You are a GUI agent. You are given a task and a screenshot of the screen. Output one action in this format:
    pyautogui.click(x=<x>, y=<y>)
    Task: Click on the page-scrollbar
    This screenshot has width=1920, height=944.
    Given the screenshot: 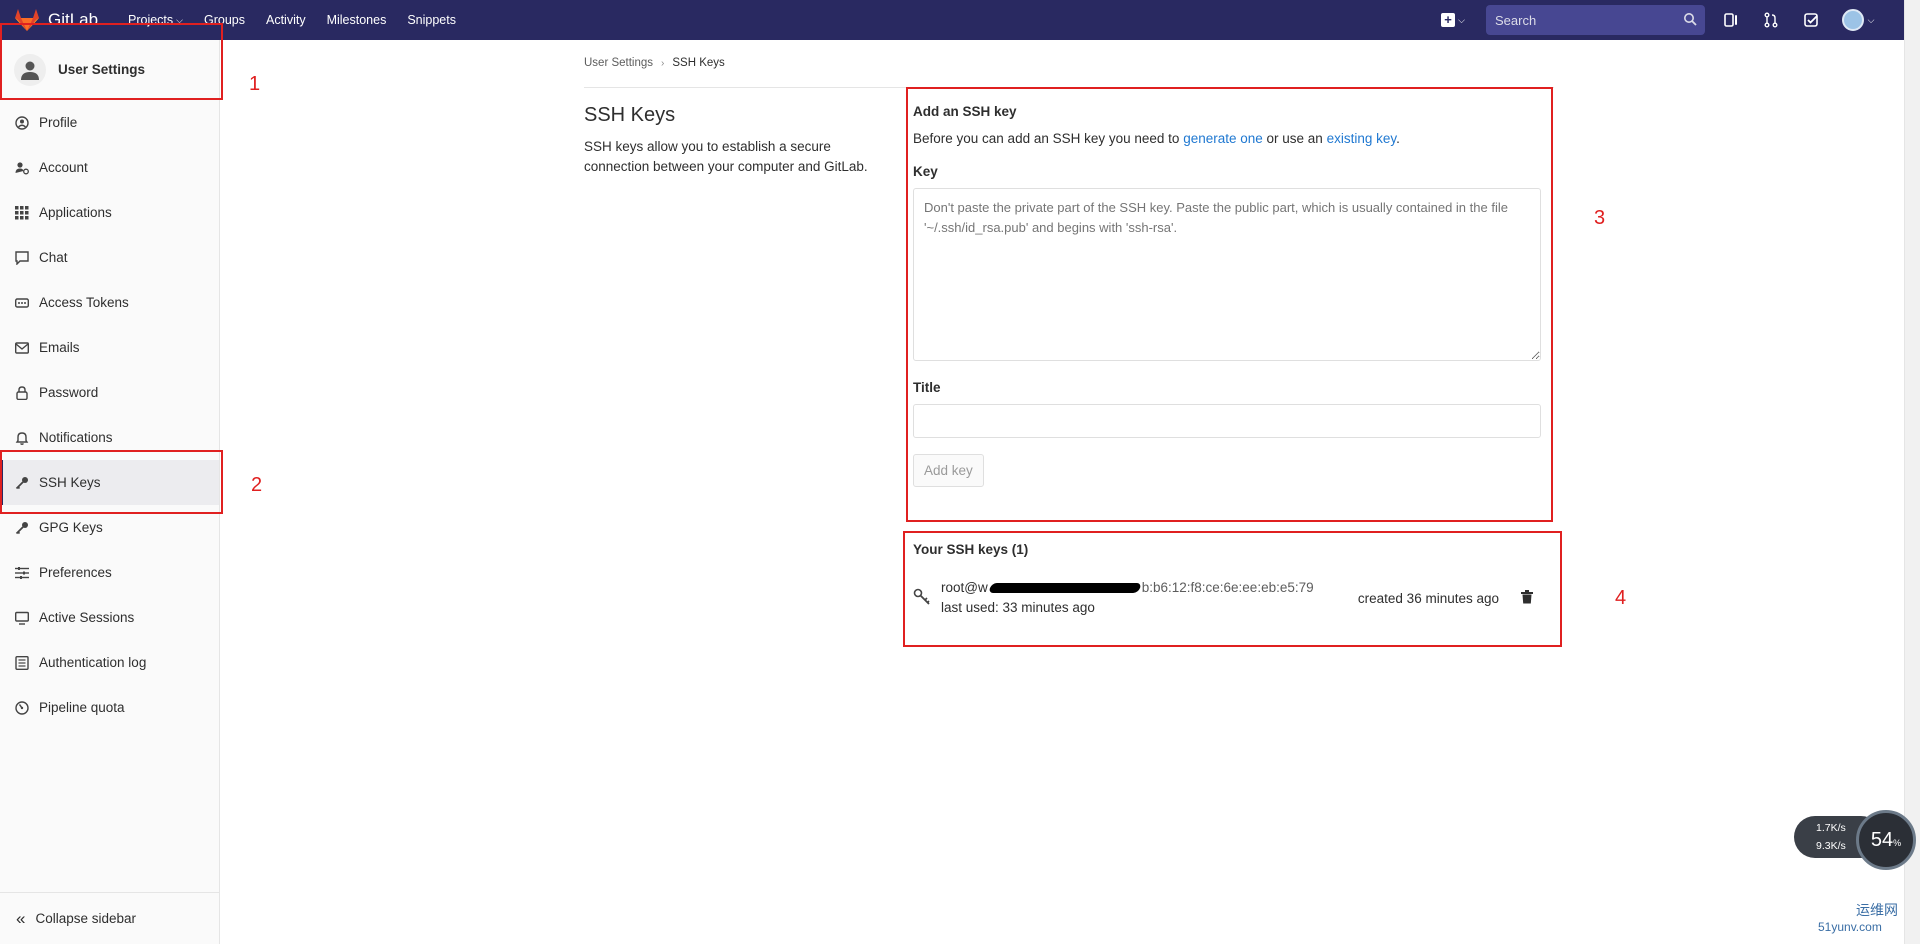 What is the action you would take?
    pyautogui.click(x=1912, y=472)
    